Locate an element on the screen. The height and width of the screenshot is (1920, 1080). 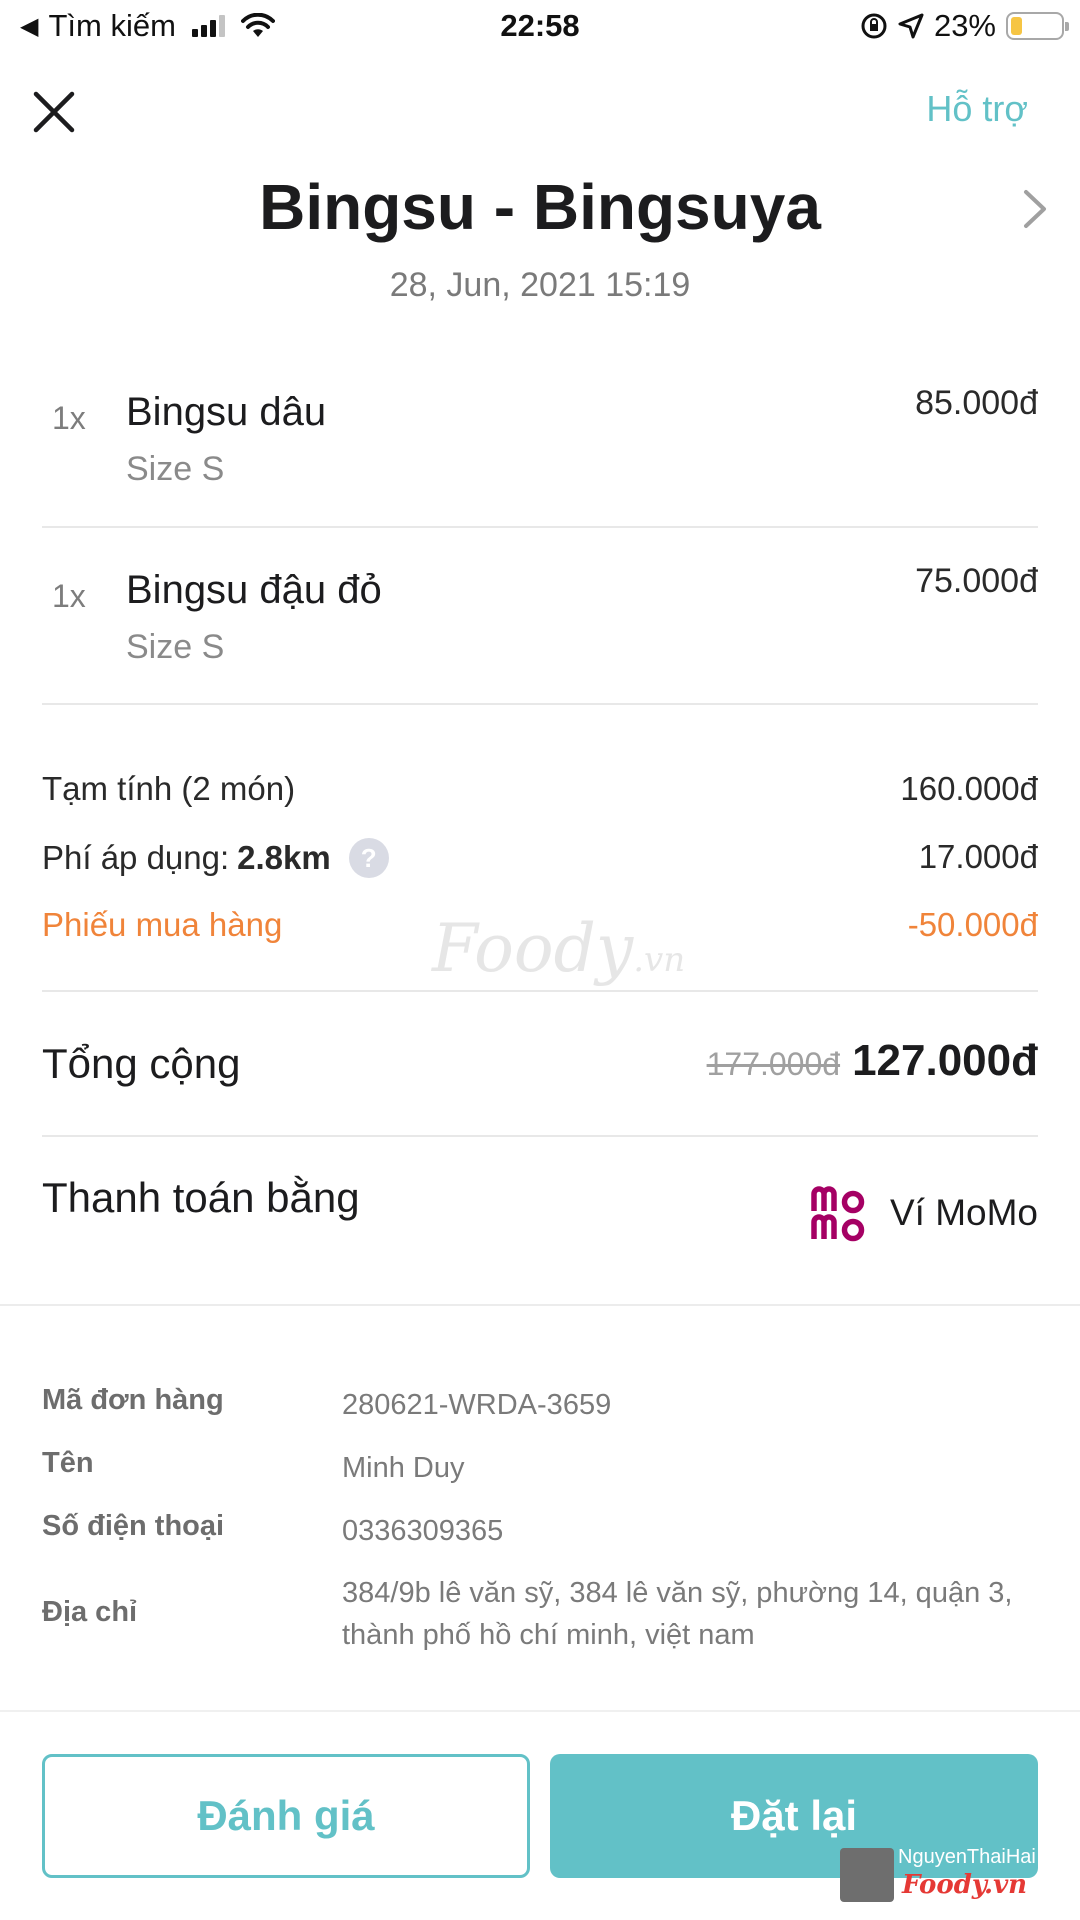
phone-label: Số điện thoại is located at coordinates (133, 1526).